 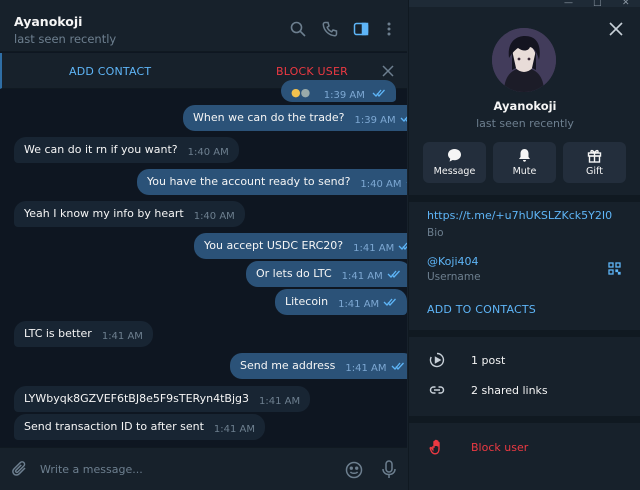 I want to click on message-bubble: Or lets do LTC 1:41 AM, so click(x=326, y=274).